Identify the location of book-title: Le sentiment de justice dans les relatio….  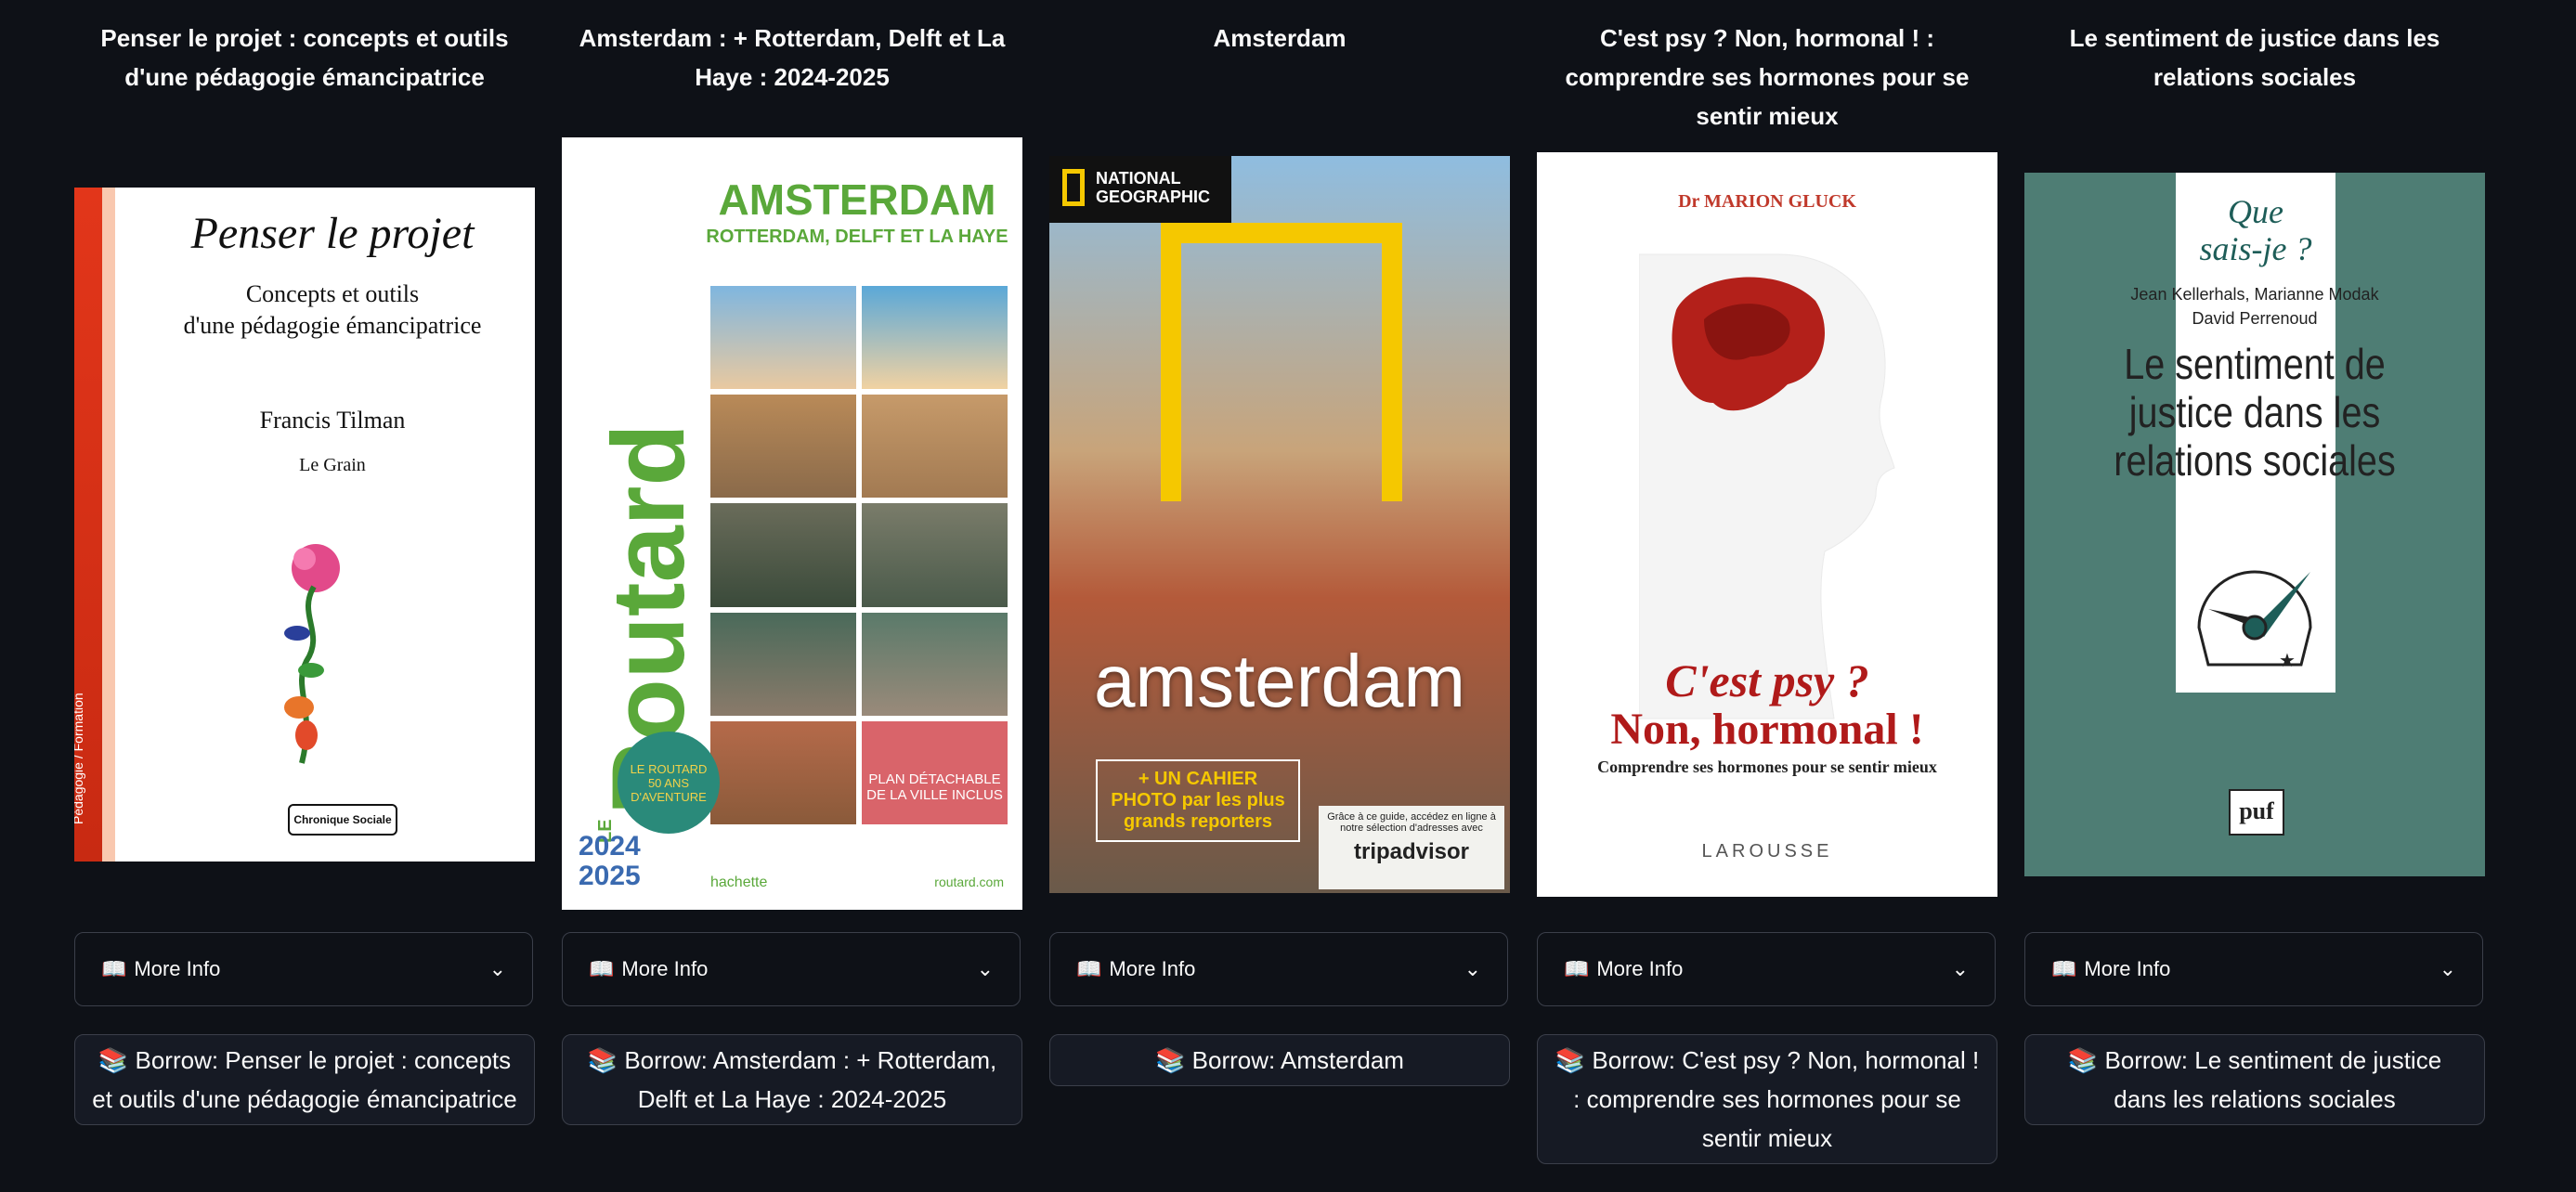
(2254, 58).